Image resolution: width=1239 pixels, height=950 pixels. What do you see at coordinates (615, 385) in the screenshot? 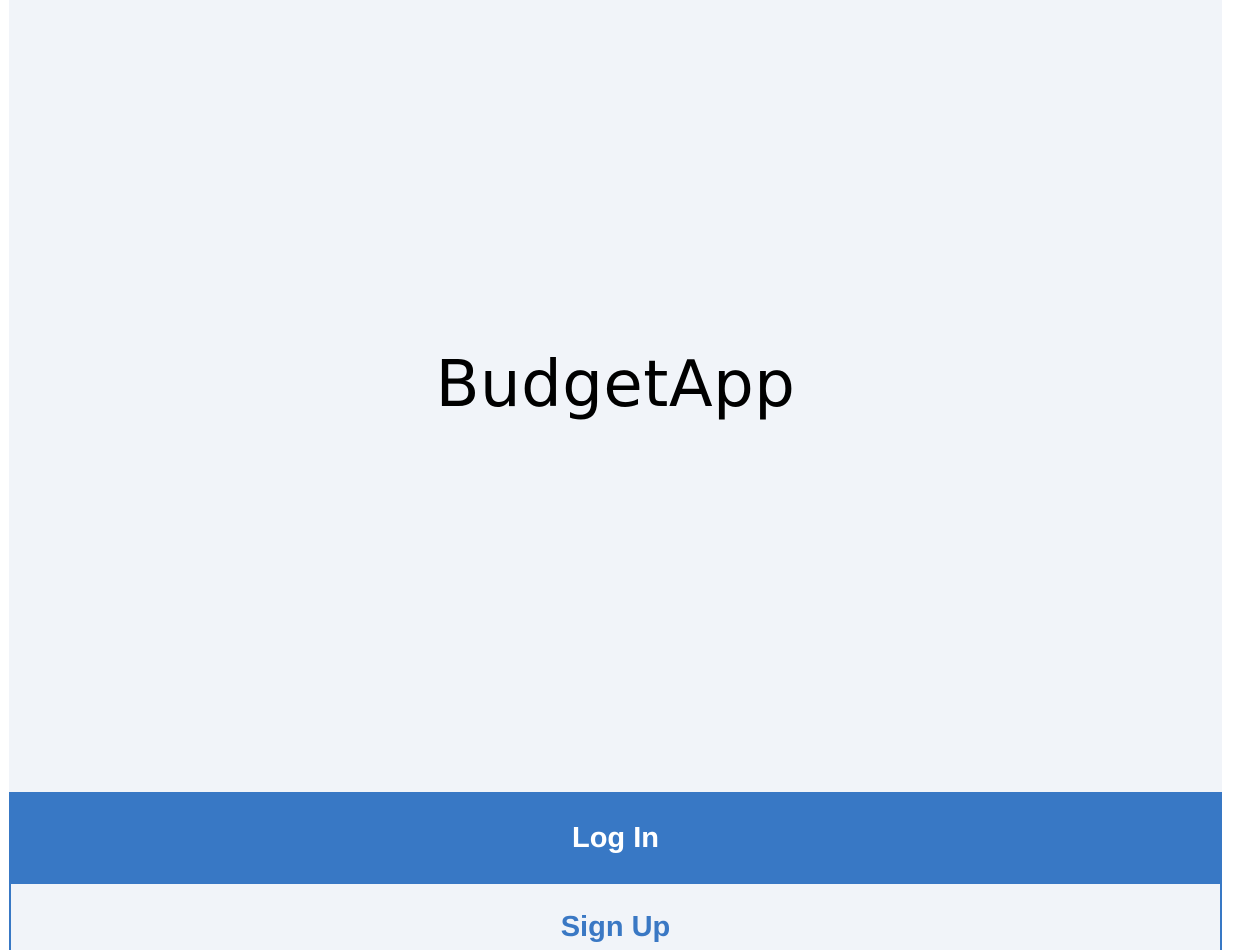
I see `app-title: BudgetApp` at bounding box center [615, 385].